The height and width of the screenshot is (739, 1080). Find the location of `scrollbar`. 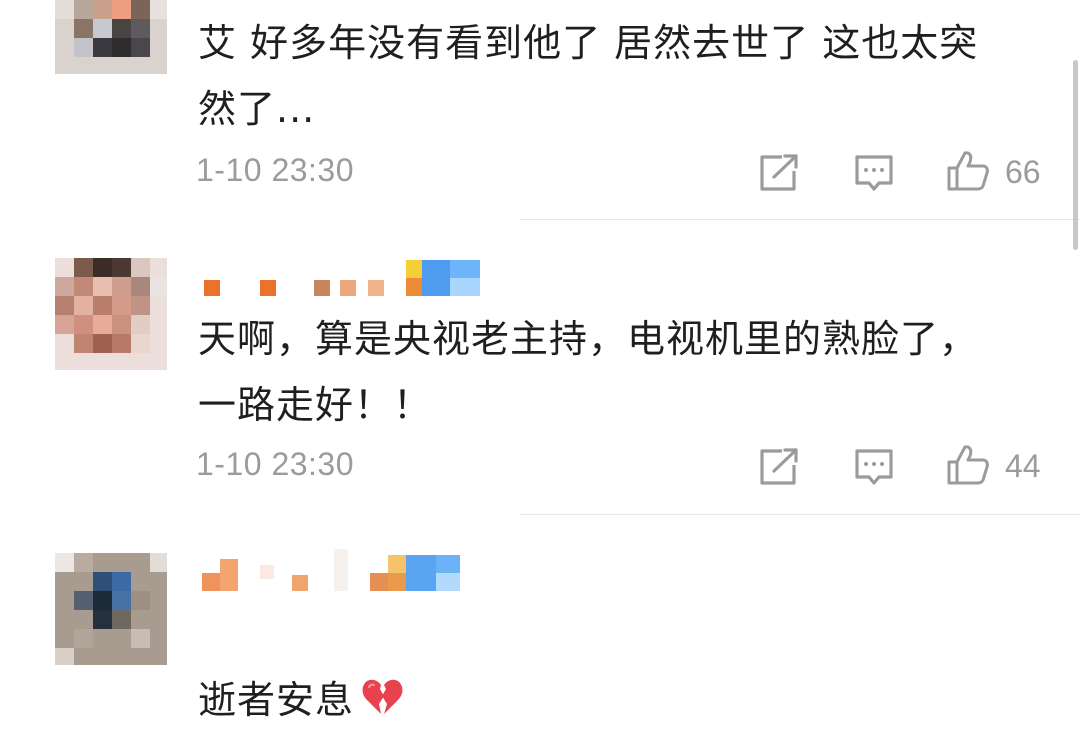

scrollbar is located at coordinates (1075, 155).